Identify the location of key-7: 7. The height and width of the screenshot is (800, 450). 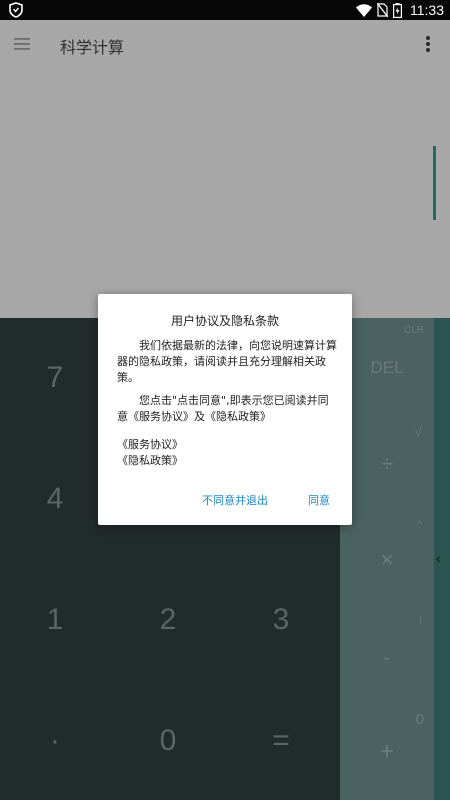
(55, 378).